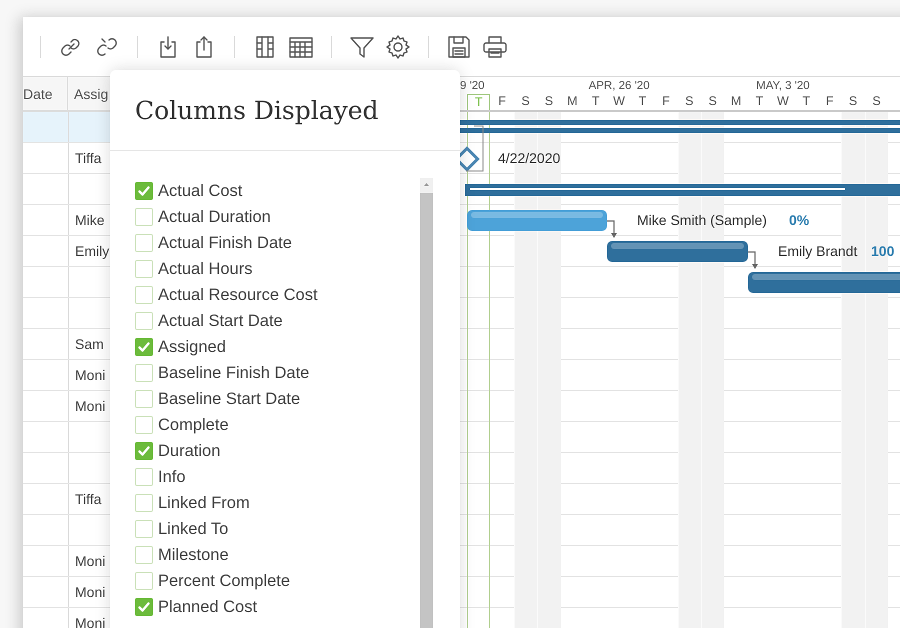 The height and width of the screenshot is (628, 900). Describe the element at coordinates (277, 477) in the screenshot. I see `column-option: Info` at that location.